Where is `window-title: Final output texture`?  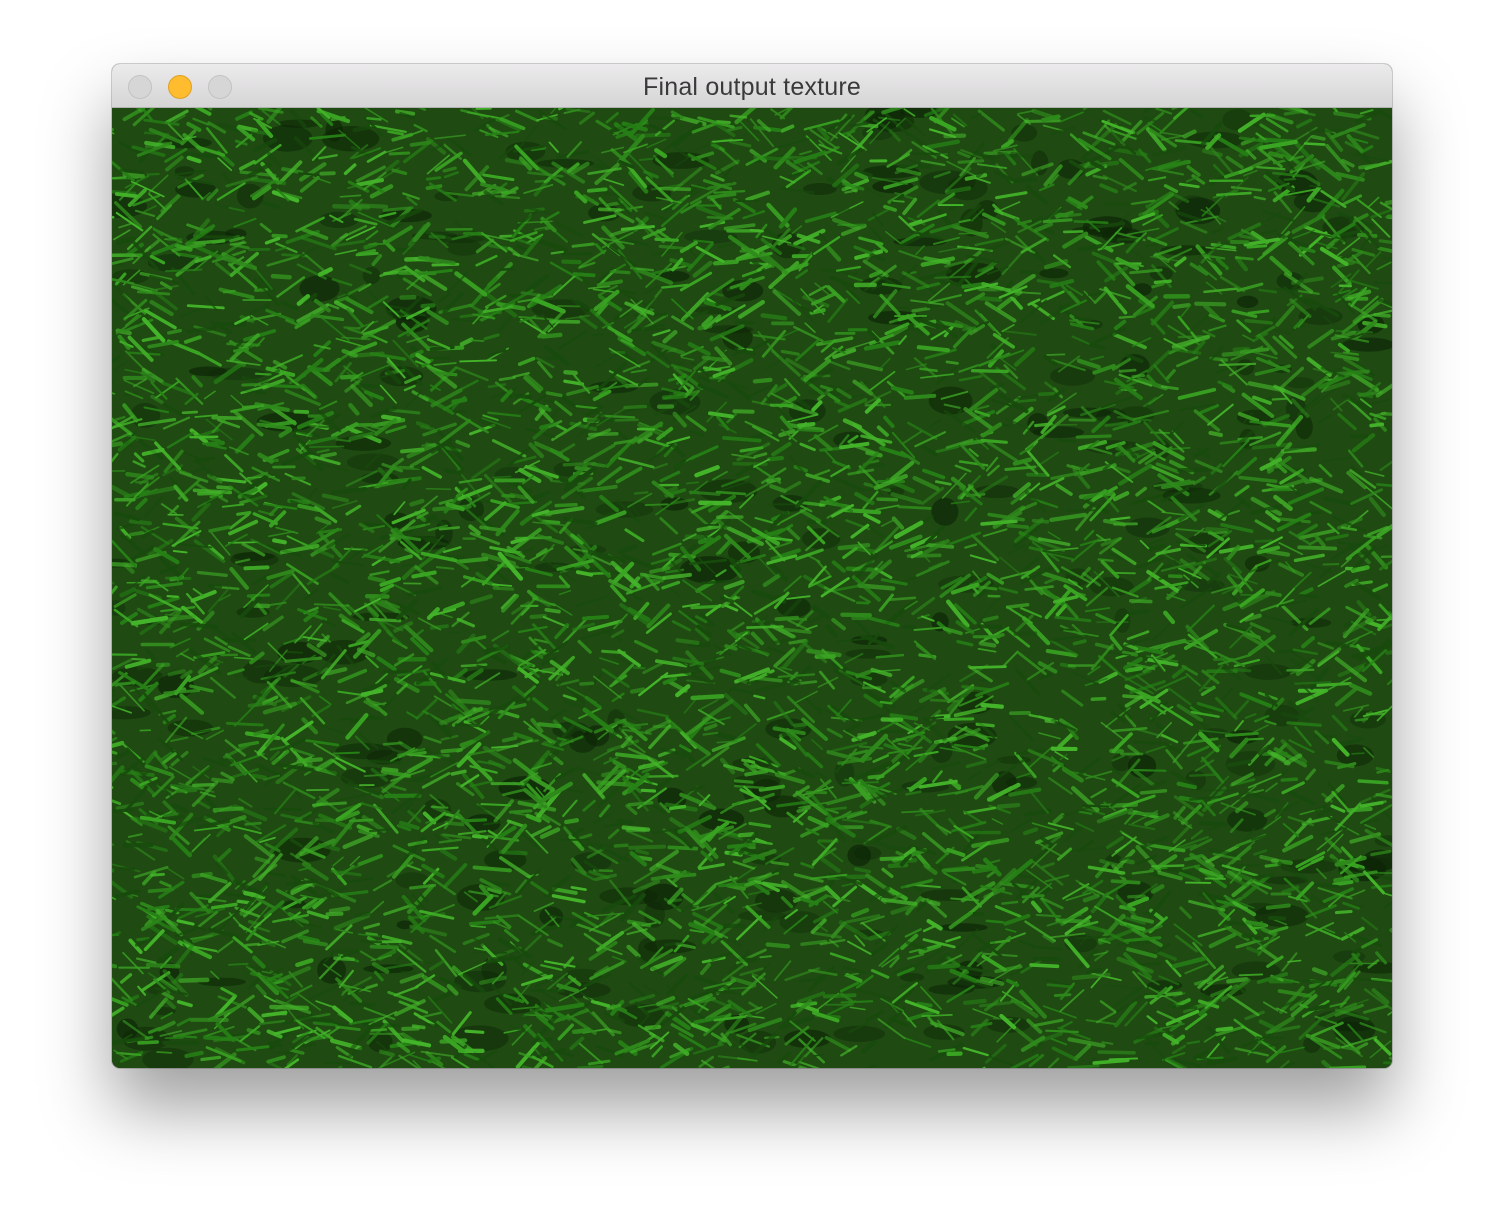
window-title: Final output texture is located at coordinates (751, 87).